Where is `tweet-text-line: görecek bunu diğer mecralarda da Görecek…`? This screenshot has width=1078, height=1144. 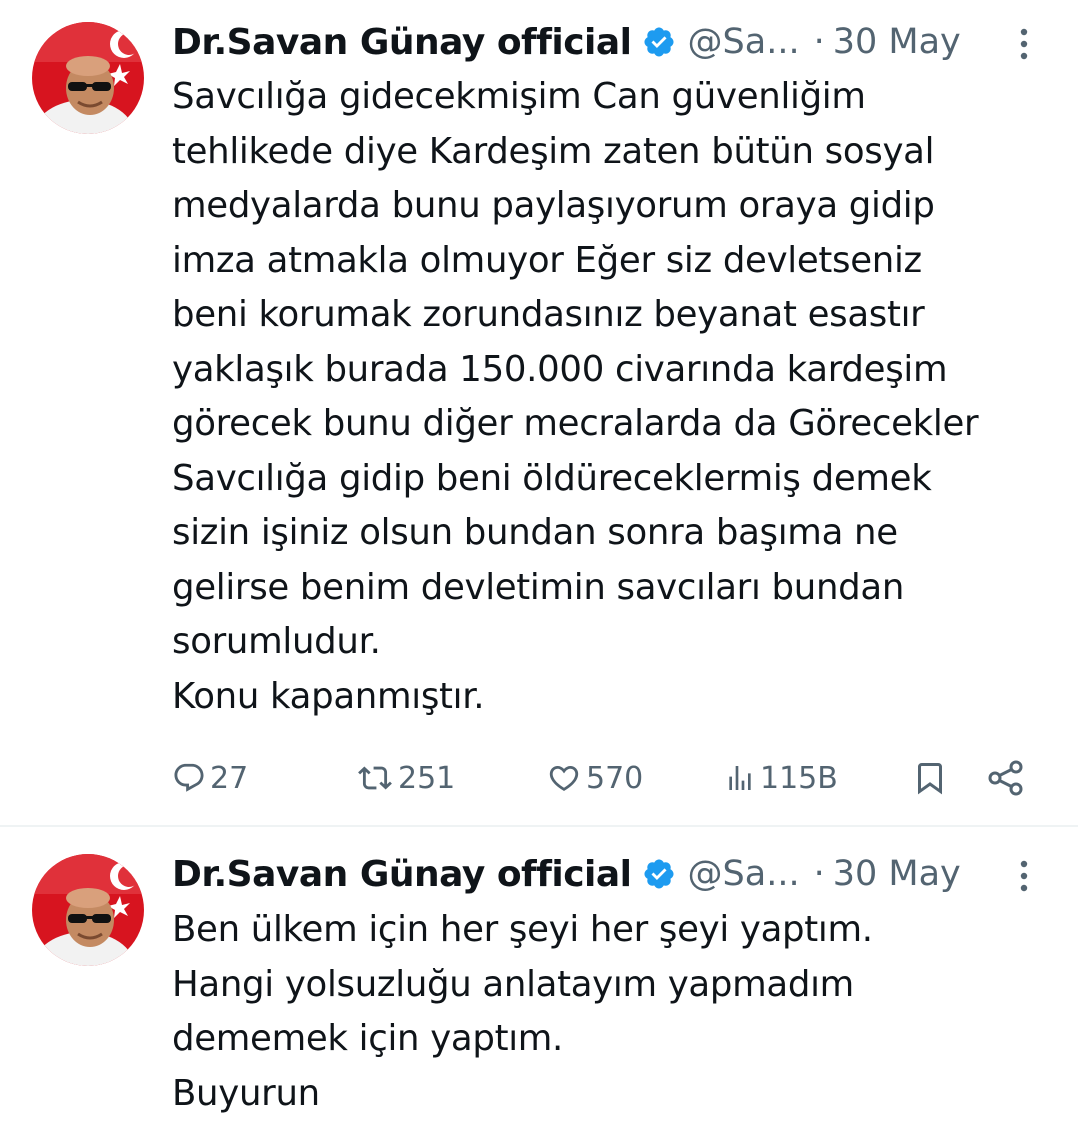 tweet-text-line: görecek bunu diğer mecralarda da Görecek… is located at coordinates (575, 423).